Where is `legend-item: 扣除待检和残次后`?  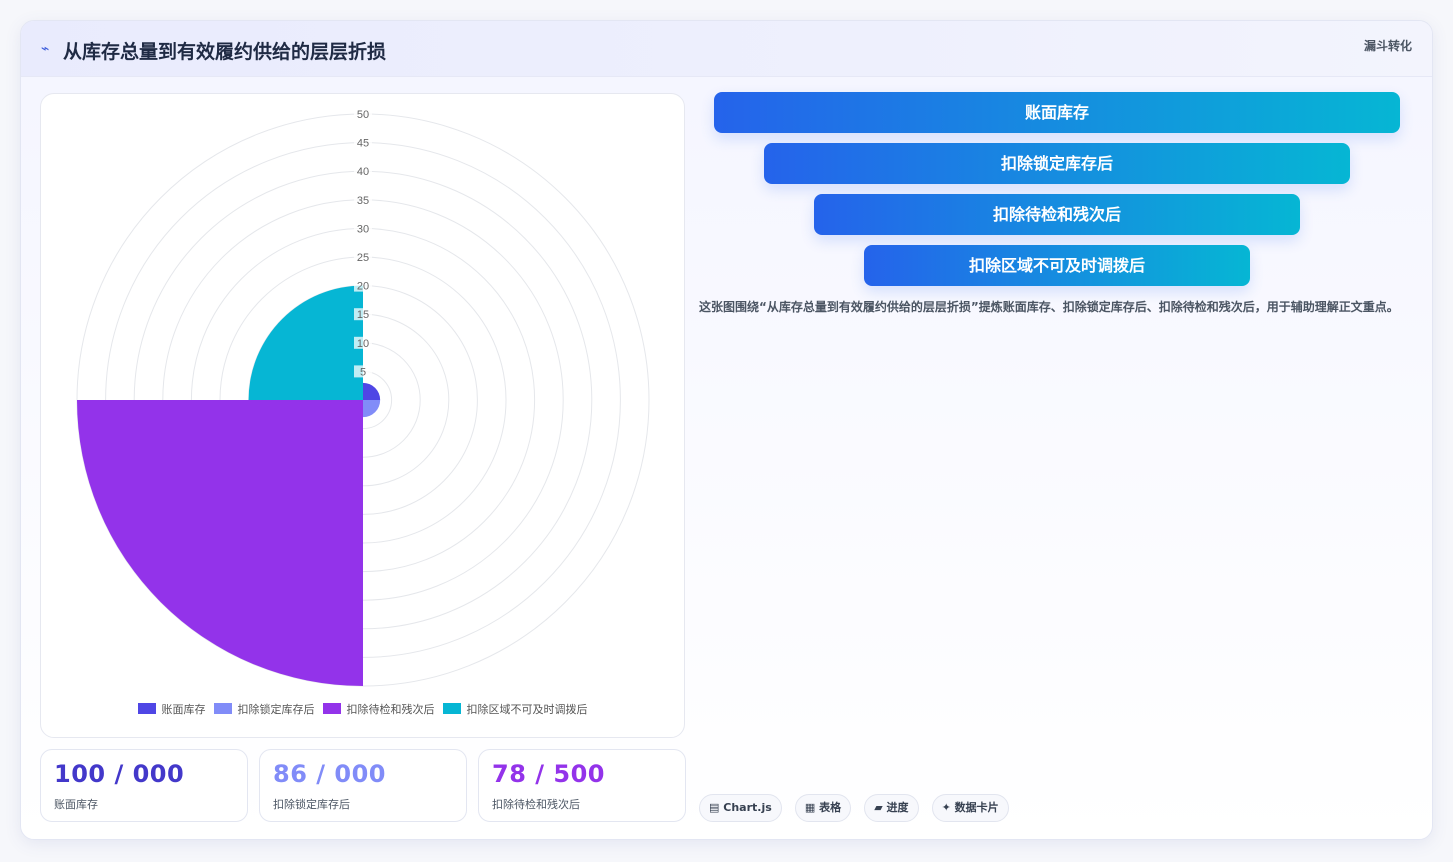
legend-item: 扣除待检和残次后 is located at coordinates (378, 709).